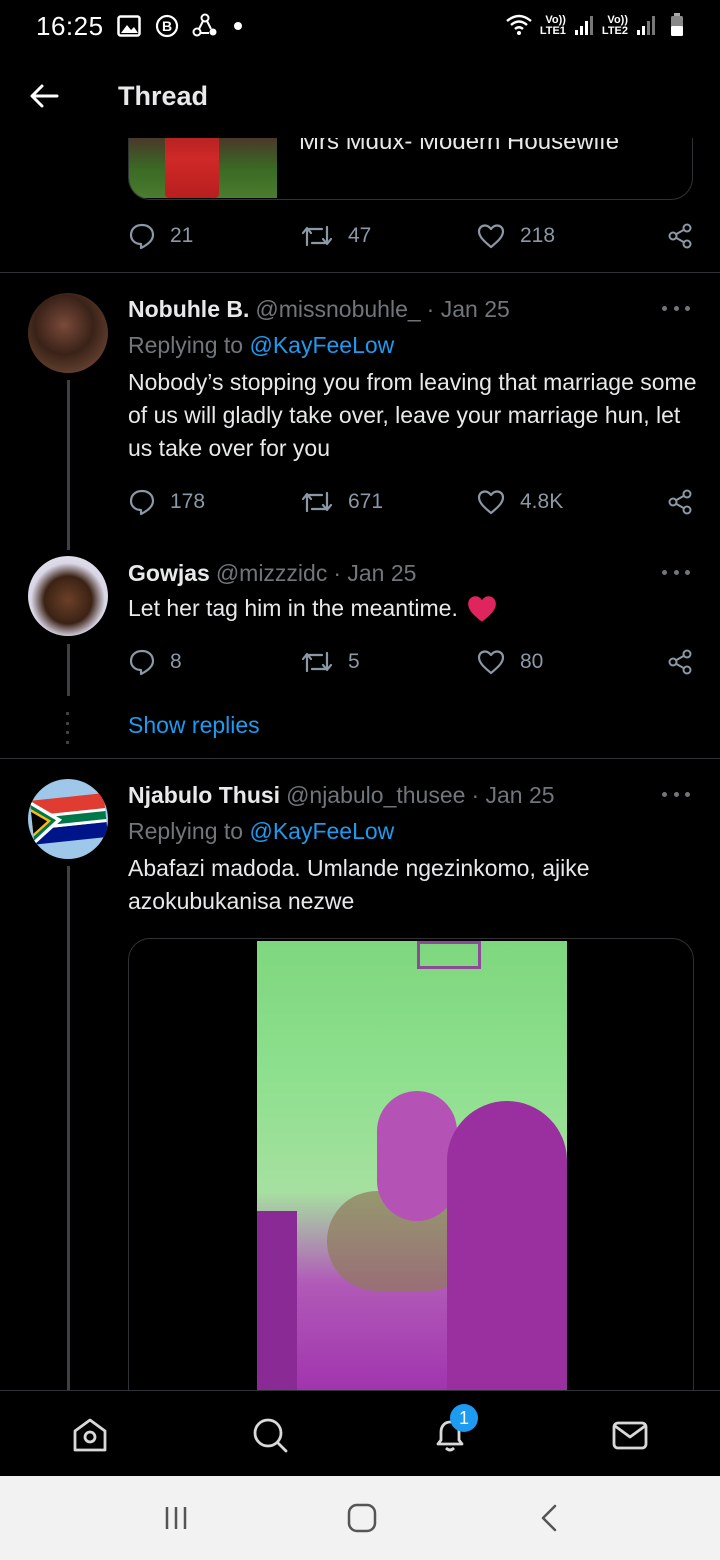 The image size is (720, 1560). Describe the element at coordinates (160, 236) in the screenshot. I see `reply-button: 21` at that location.